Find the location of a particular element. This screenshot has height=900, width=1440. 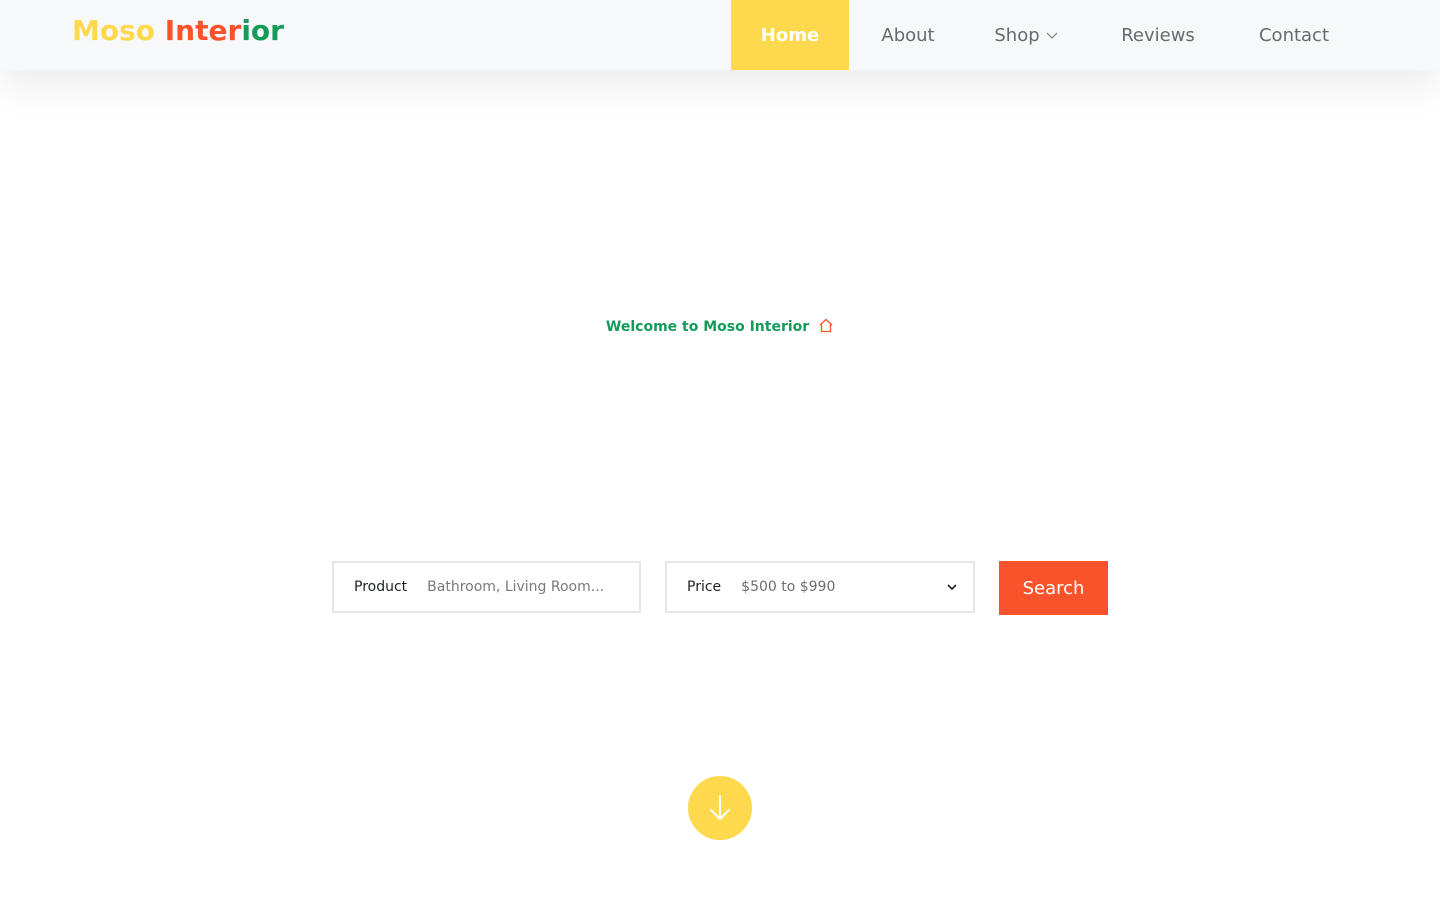

logo-word-moso: Moso is located at coordinates (114, 30).